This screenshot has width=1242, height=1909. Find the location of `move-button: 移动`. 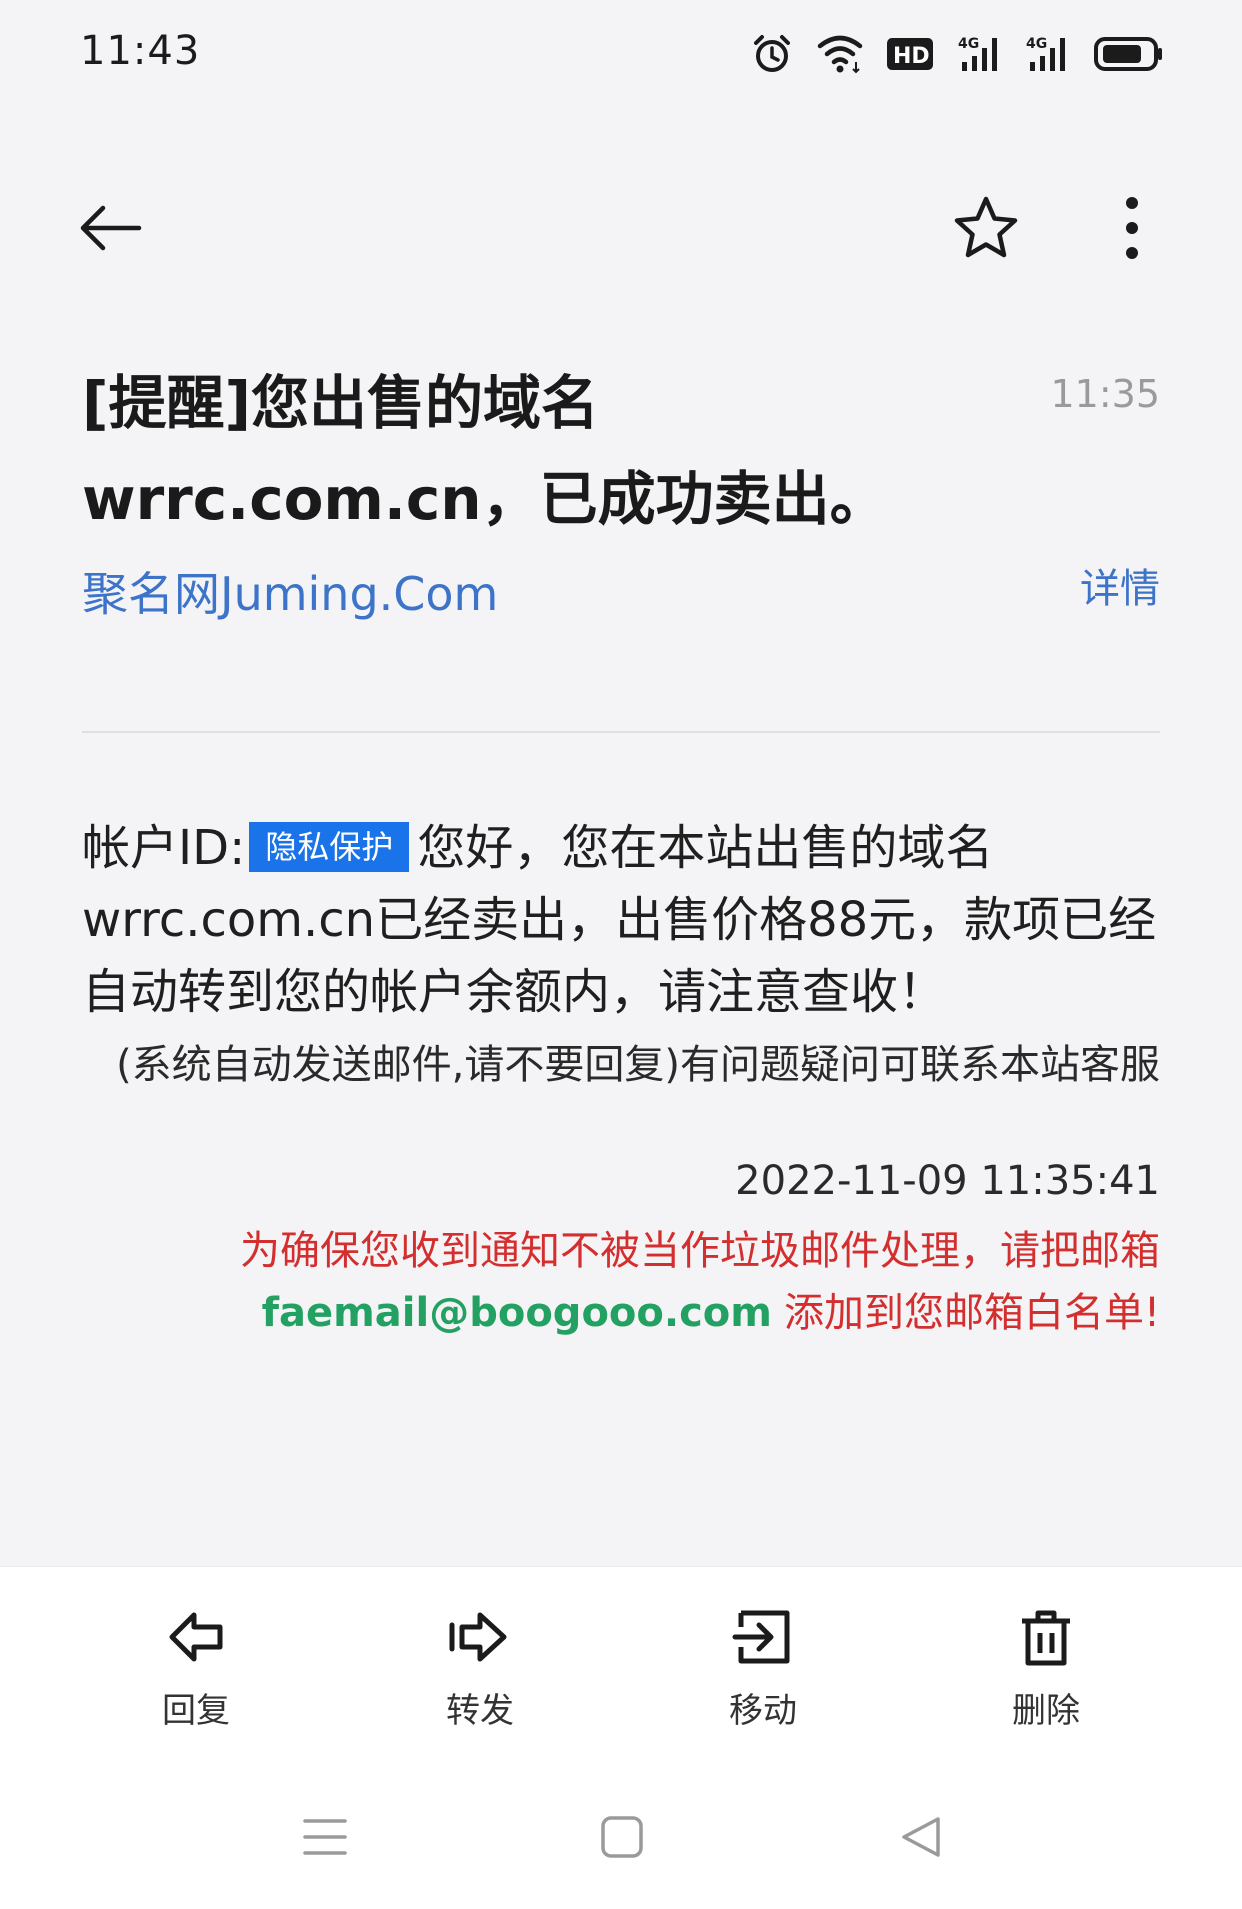

move-button: 移动 is located at coordinates (763, 1669).